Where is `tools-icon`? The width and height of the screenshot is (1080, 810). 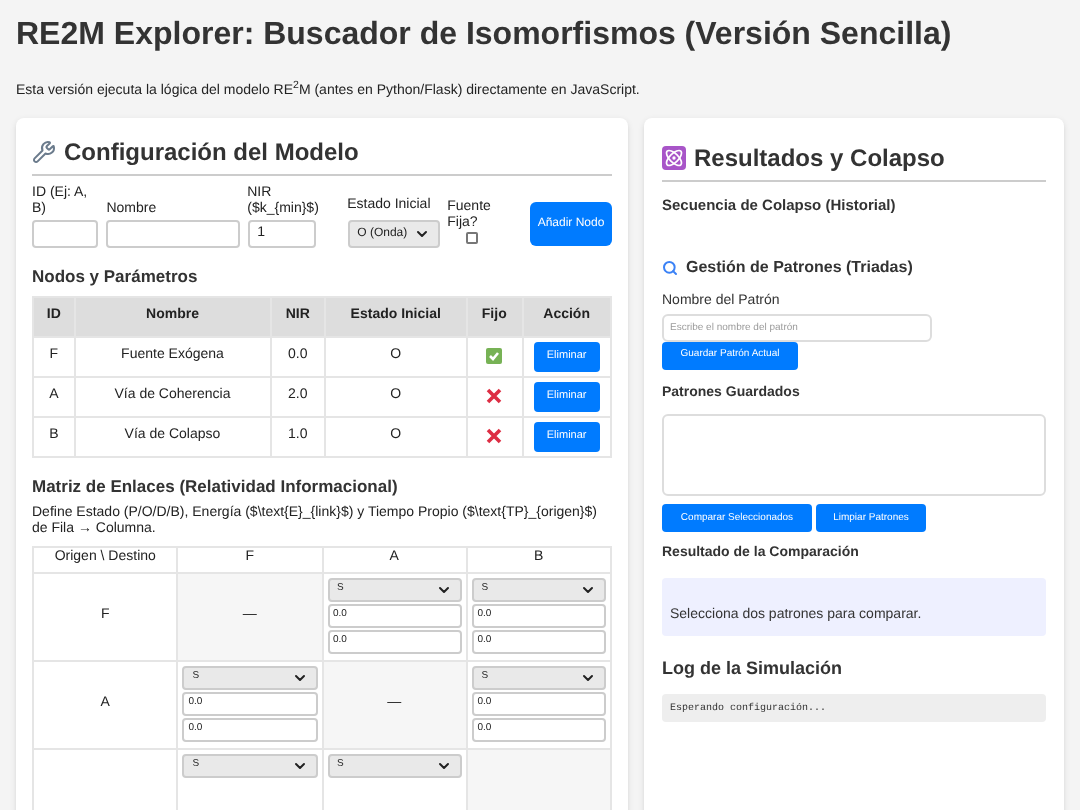
tools-icon is located at coordinates (44, 152).